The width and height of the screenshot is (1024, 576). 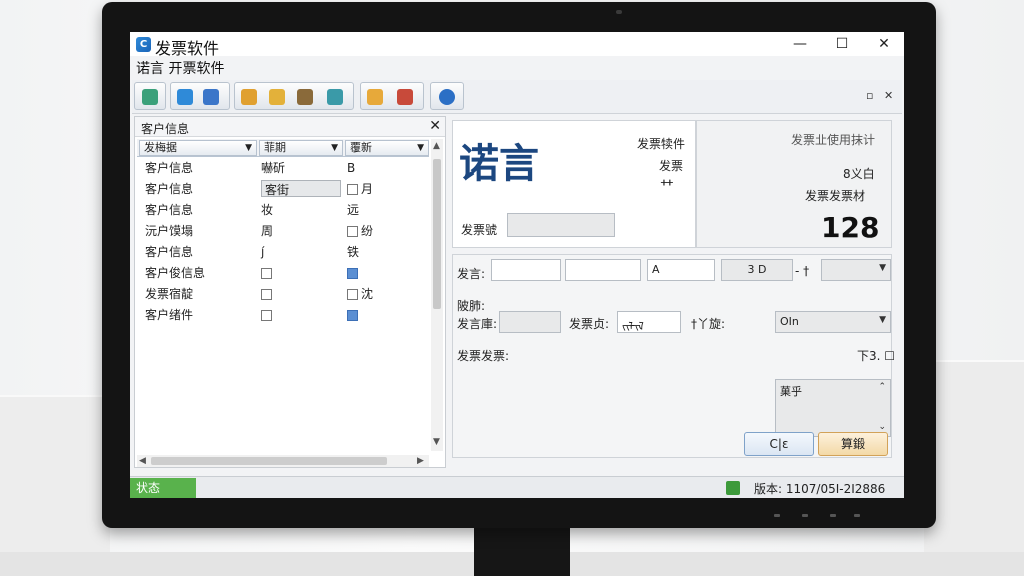 I want to click on arrow-up-icon, so click(x=150, y=97).